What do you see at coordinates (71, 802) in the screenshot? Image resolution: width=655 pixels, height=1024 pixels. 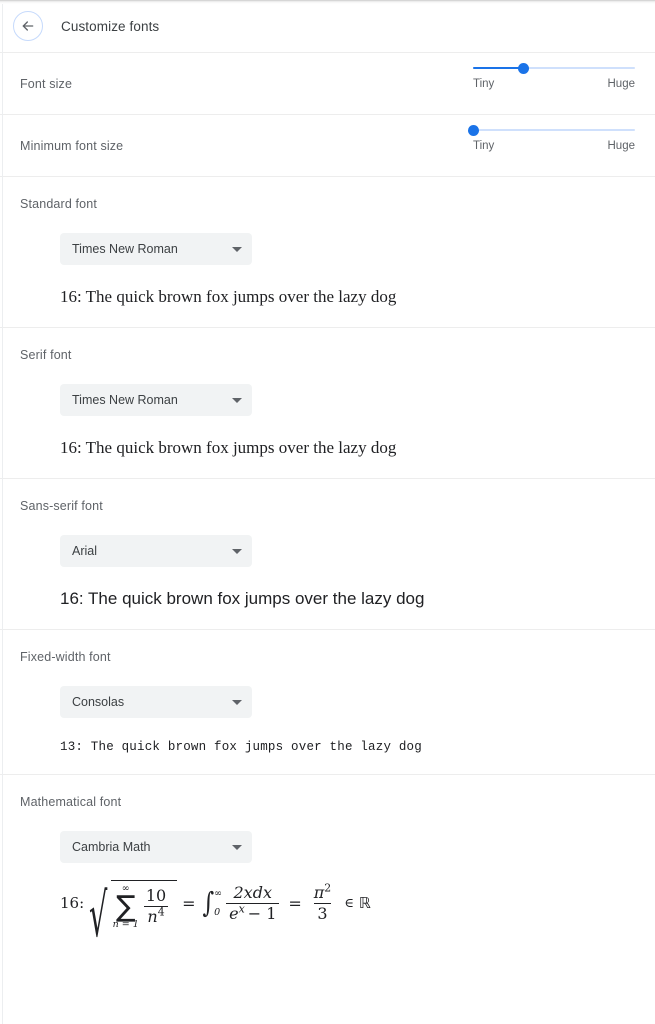 I see `mathematical-font-label: Mathematical font` at bounding box center [71, 802].